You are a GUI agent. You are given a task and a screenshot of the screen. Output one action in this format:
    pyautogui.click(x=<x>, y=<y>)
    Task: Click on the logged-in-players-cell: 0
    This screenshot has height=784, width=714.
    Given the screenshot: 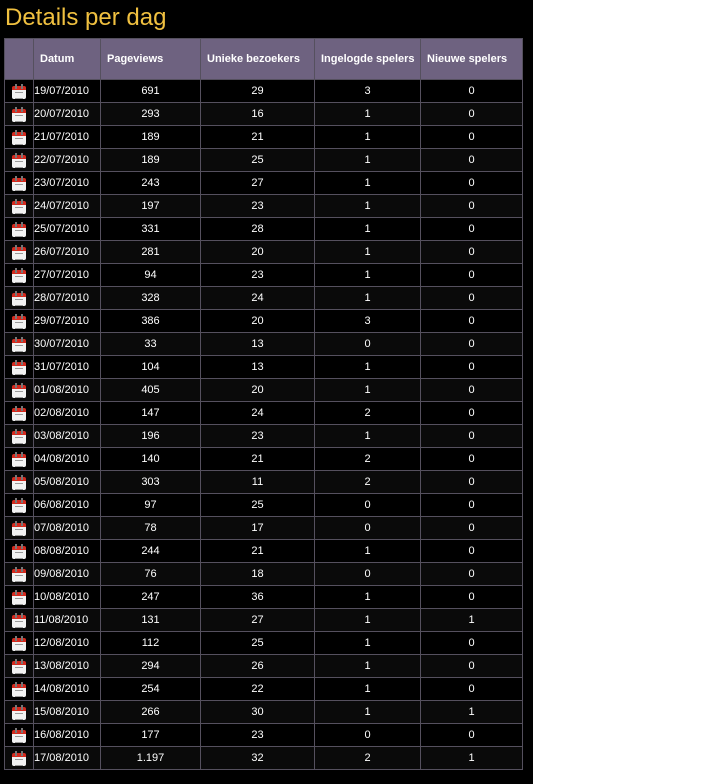 What is the action you would take?
    pyautogui.click(x=367, y=735)
    